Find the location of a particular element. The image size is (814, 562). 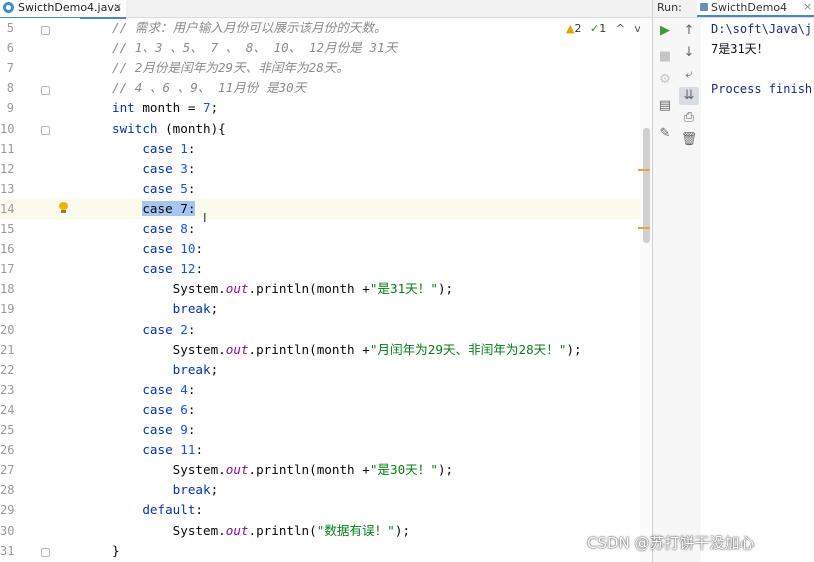

line-number: 9 is located at coordinates (7, 108).